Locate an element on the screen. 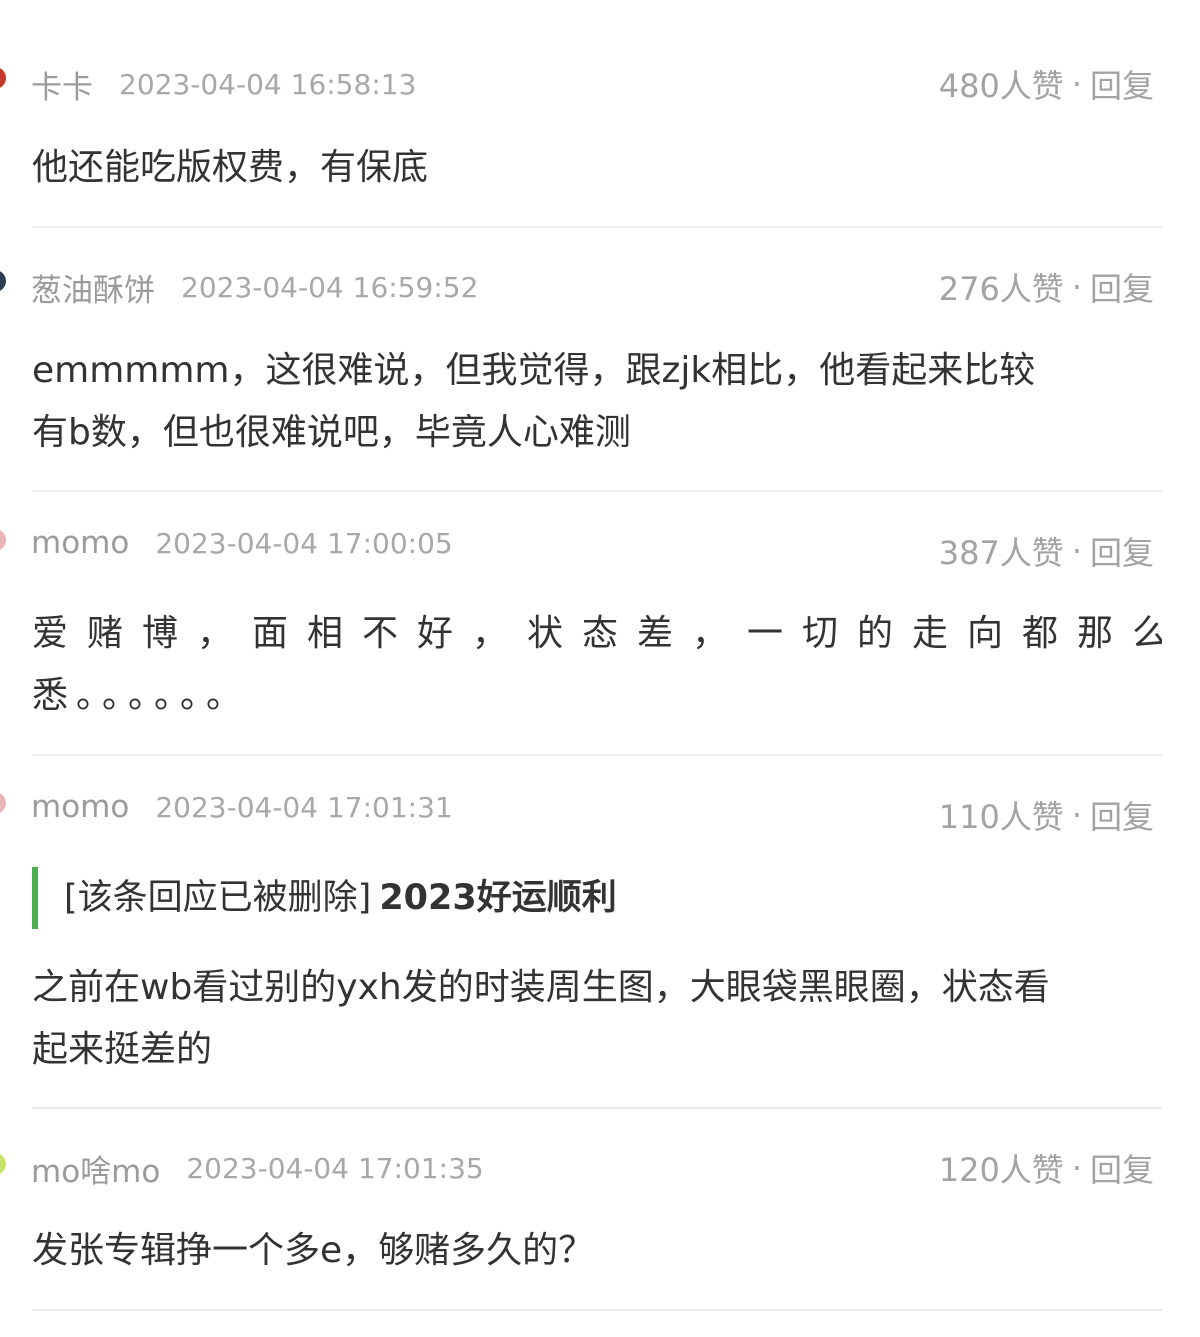 This screenshot has width=1200, height=1337. comment-text-line: 爱赌博，面相不好，状态差，一切的走向都那么熟 is located at coordinates (597, 633).